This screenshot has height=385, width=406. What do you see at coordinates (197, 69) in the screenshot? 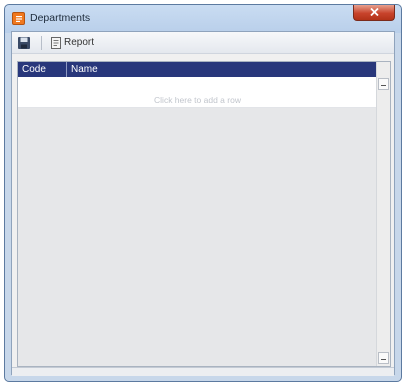
I see `grid-header: Code Name` at bounding box center [197, 69].